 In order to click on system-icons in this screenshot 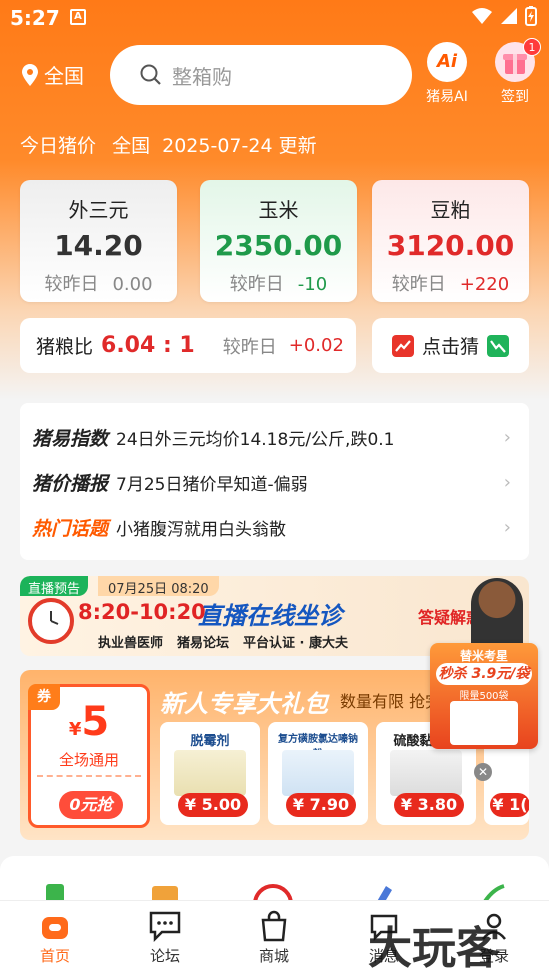, I will do `click(504, 16)`.